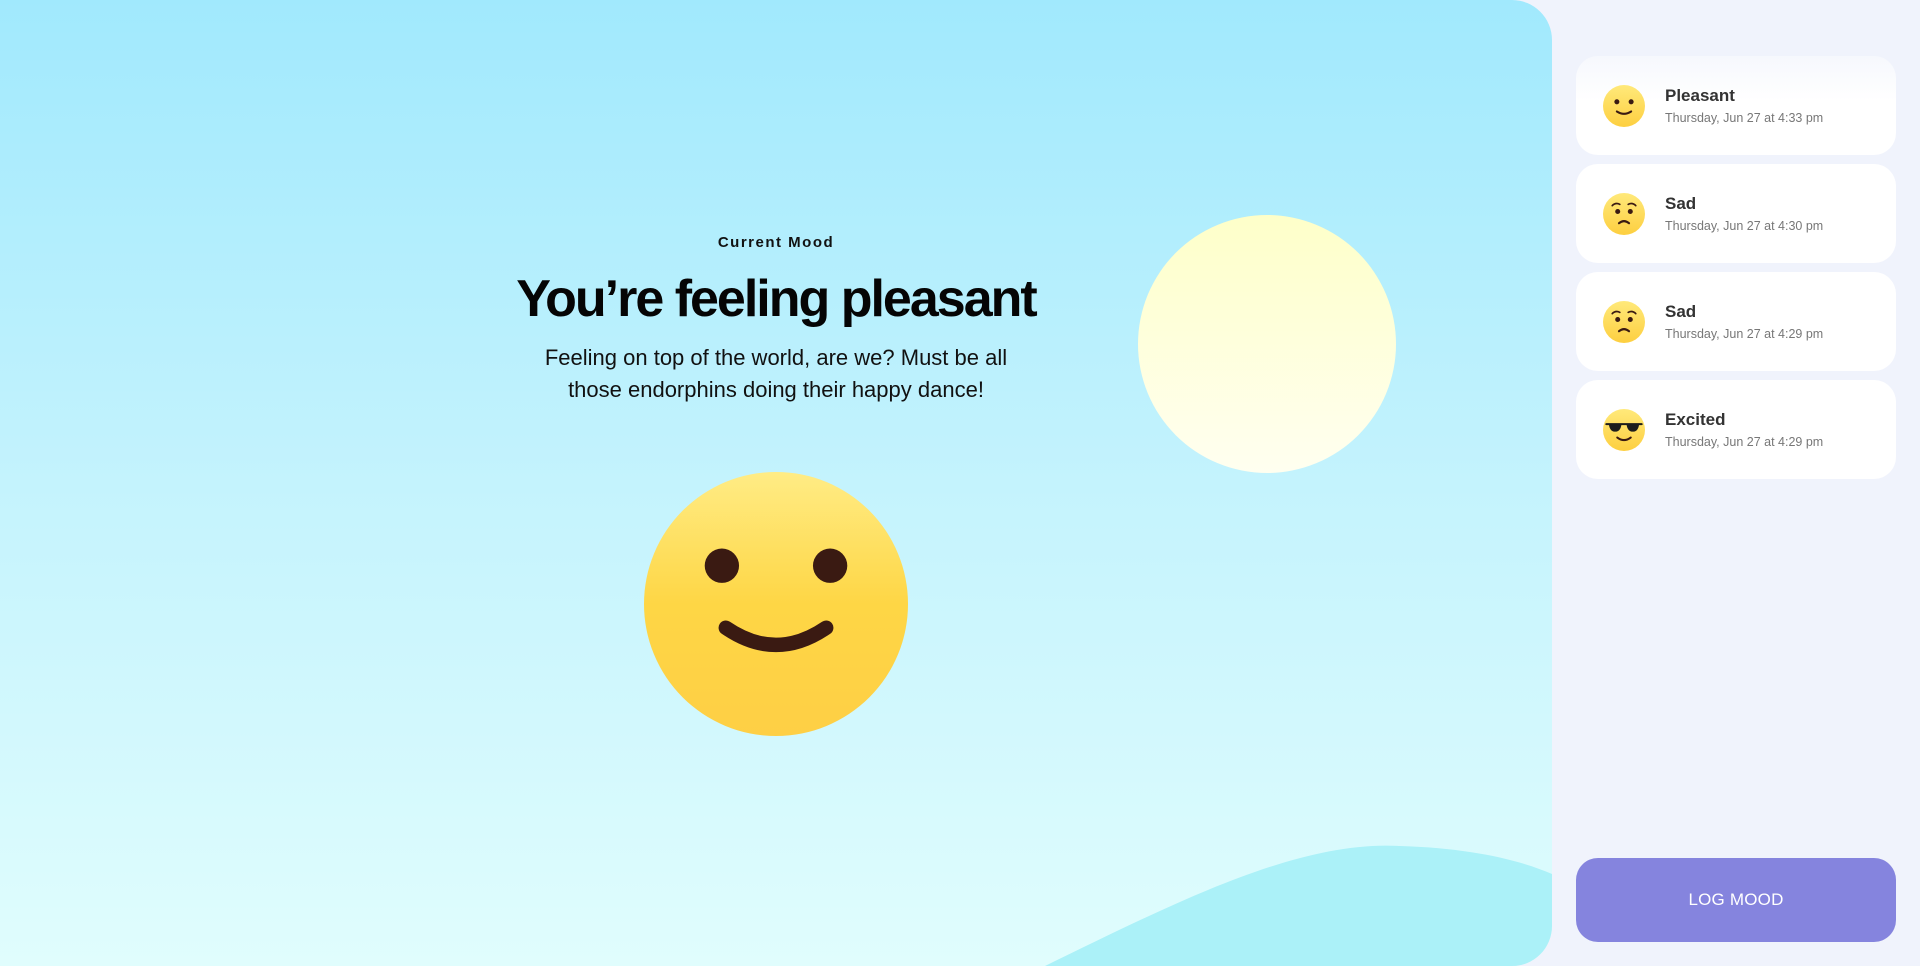 The image size is (1920, 966). Describe the element at coordinates (1736, 429) in the screenshot. I see `list-item: Excited Thursday, Jun 27 at 4:29 pm` at that location.